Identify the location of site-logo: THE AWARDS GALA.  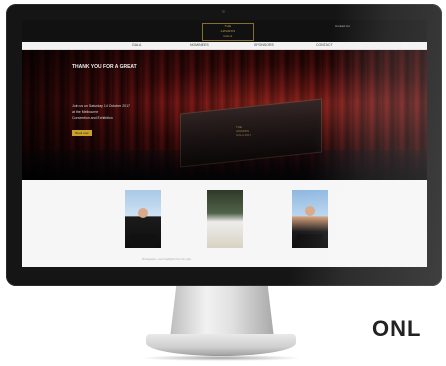
(228, 32).